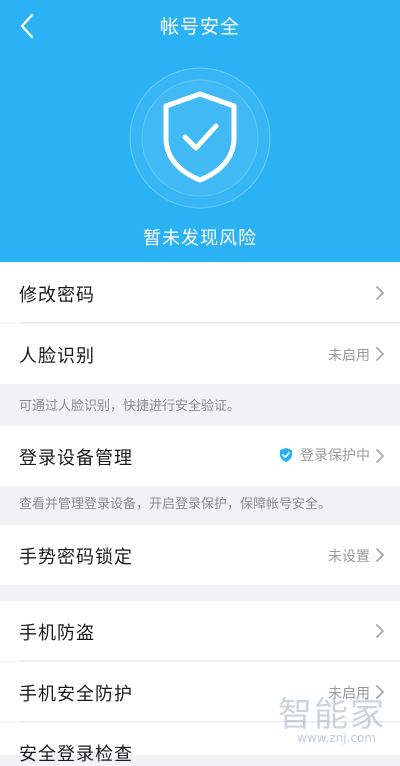  I want to click on anti-theft-row: 手机防盗, so click(200, 631).